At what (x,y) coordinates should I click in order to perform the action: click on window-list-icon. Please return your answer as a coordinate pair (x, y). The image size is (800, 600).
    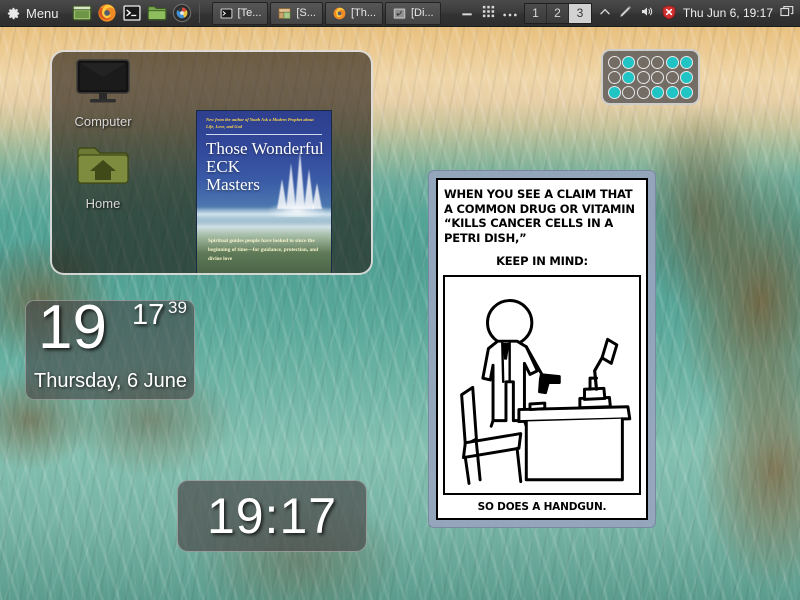
    Looking at the image, I should click on (787, 13).